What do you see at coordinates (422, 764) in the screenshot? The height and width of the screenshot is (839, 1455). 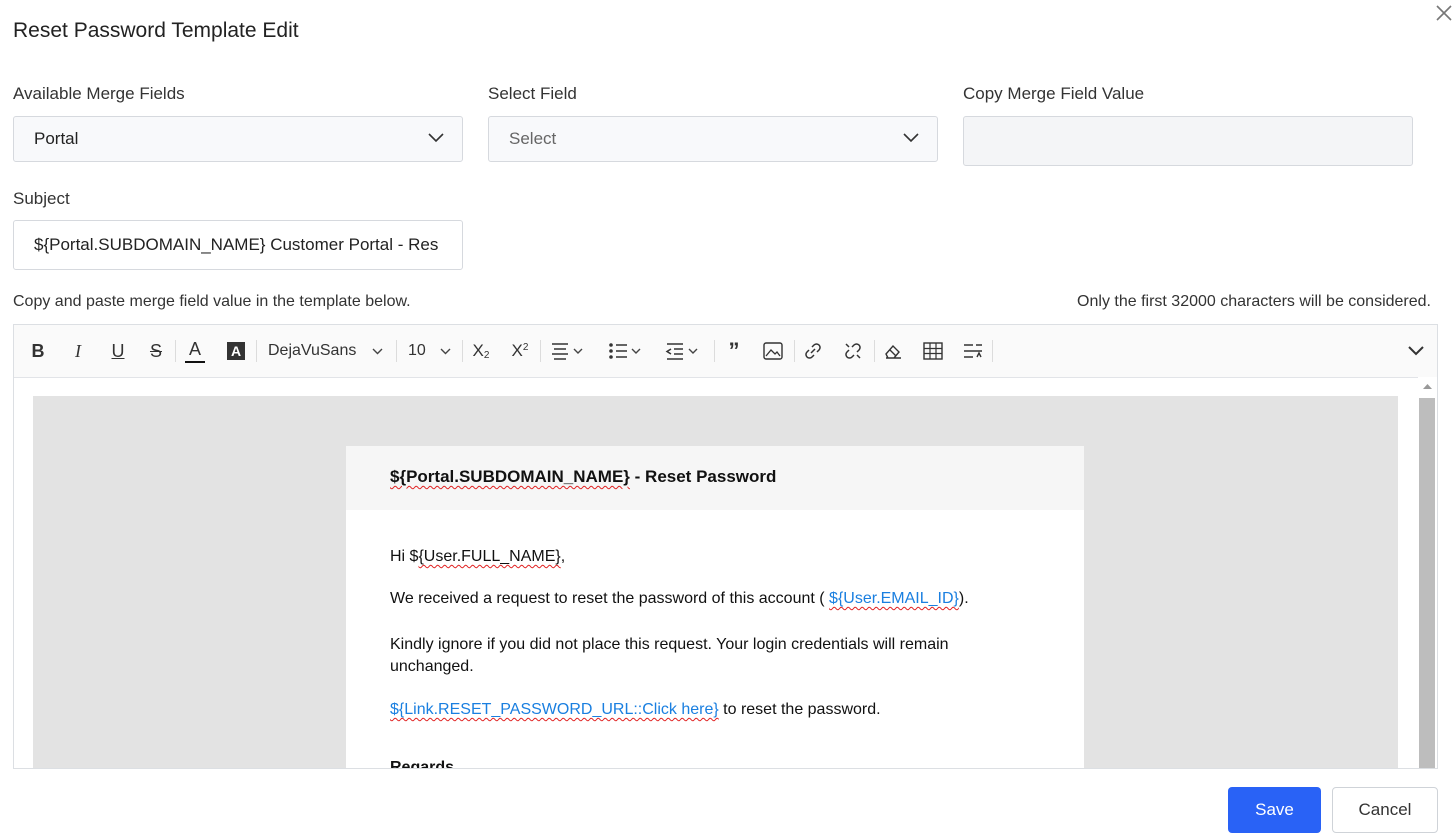 I see `email-regards: Regards` at bounding box center [422, 764].